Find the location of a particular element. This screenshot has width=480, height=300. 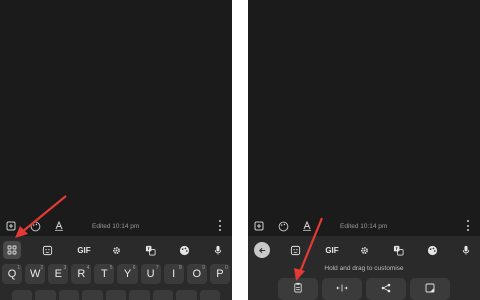

key-label: W is located at coordinates (35, 274).